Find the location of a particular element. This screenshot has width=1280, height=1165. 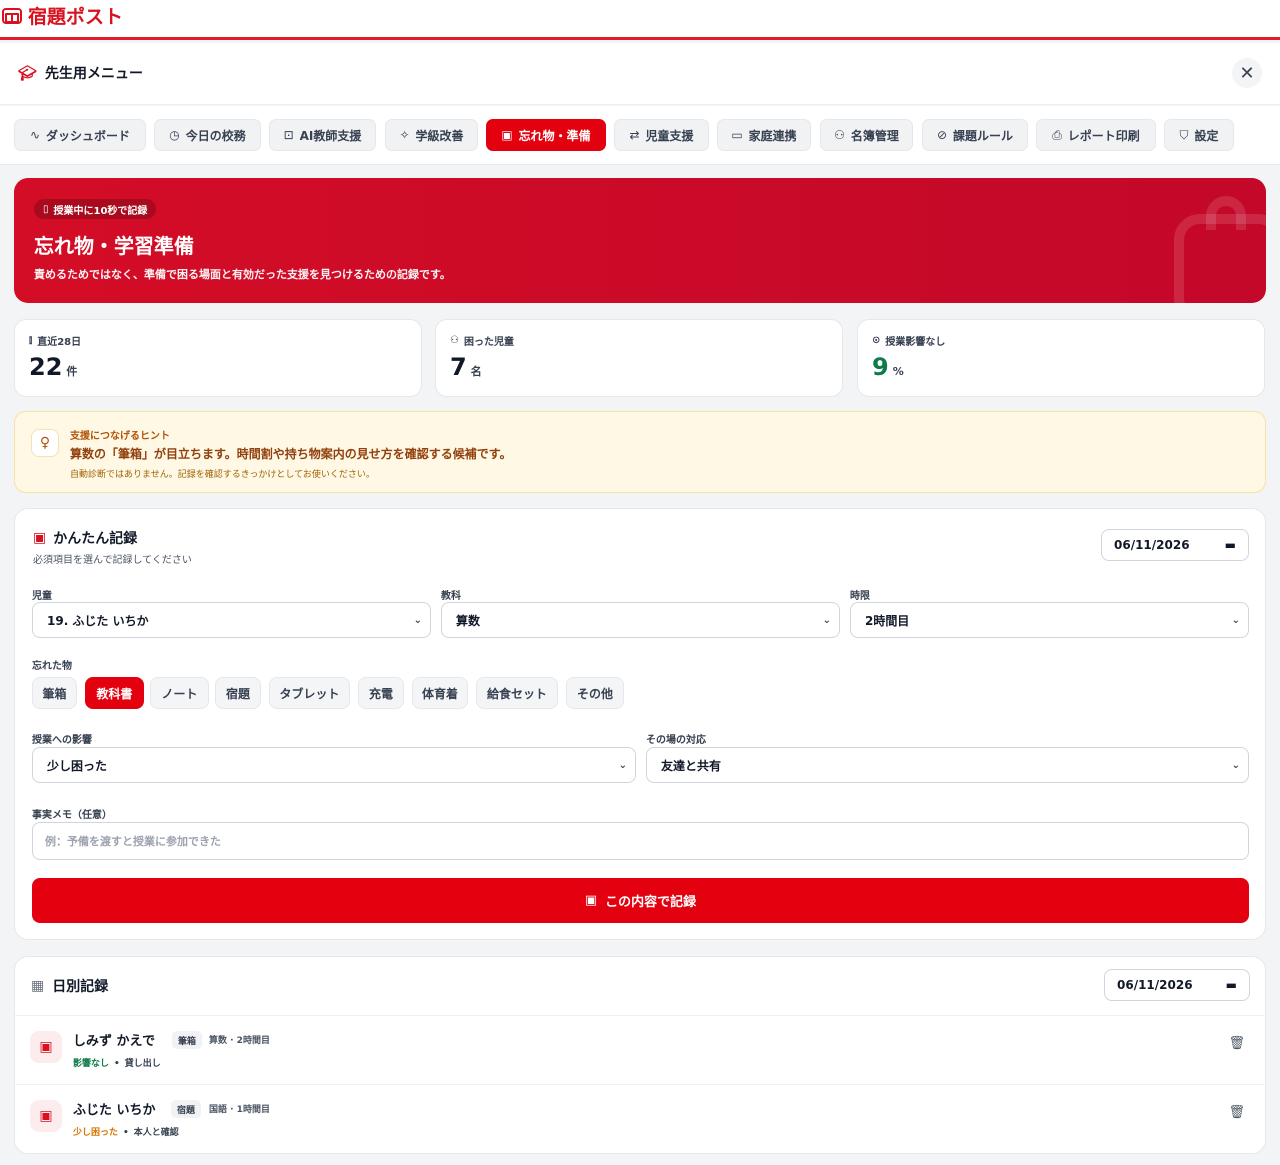

student-select: 19. ふじた いちか ⌄ is located at coordinates (231, 620).